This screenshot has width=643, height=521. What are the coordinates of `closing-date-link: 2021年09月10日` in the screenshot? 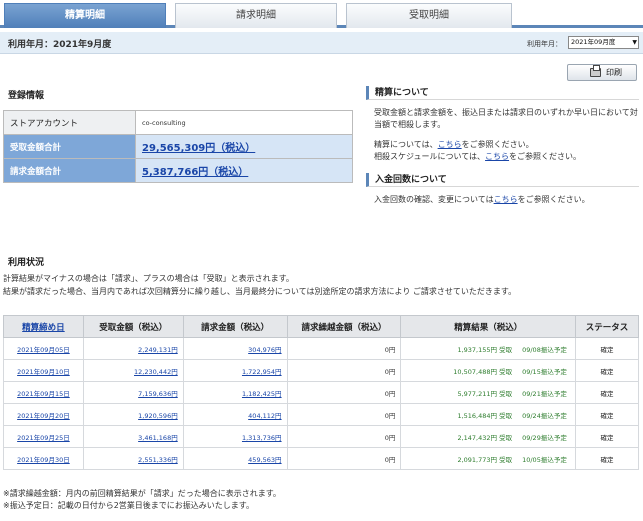 It's located at (43, 372).